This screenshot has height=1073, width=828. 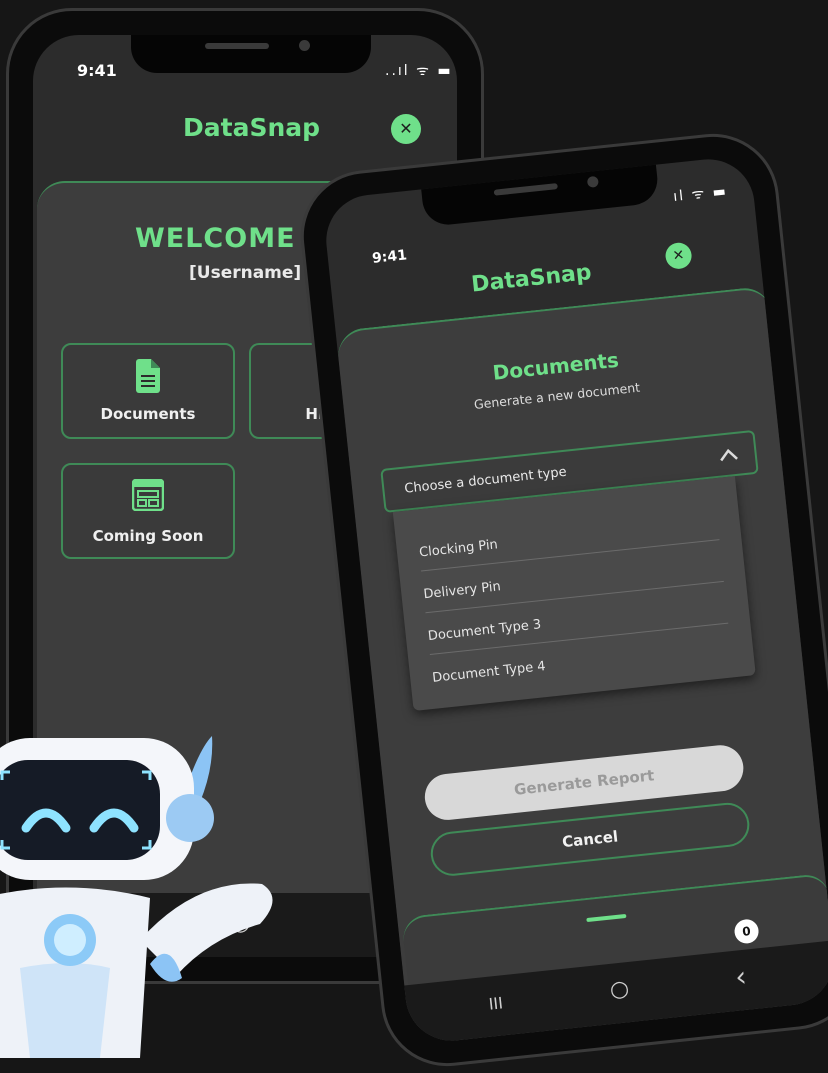 I want to click on nav-home-button: ○, so click(x=620, y=989).